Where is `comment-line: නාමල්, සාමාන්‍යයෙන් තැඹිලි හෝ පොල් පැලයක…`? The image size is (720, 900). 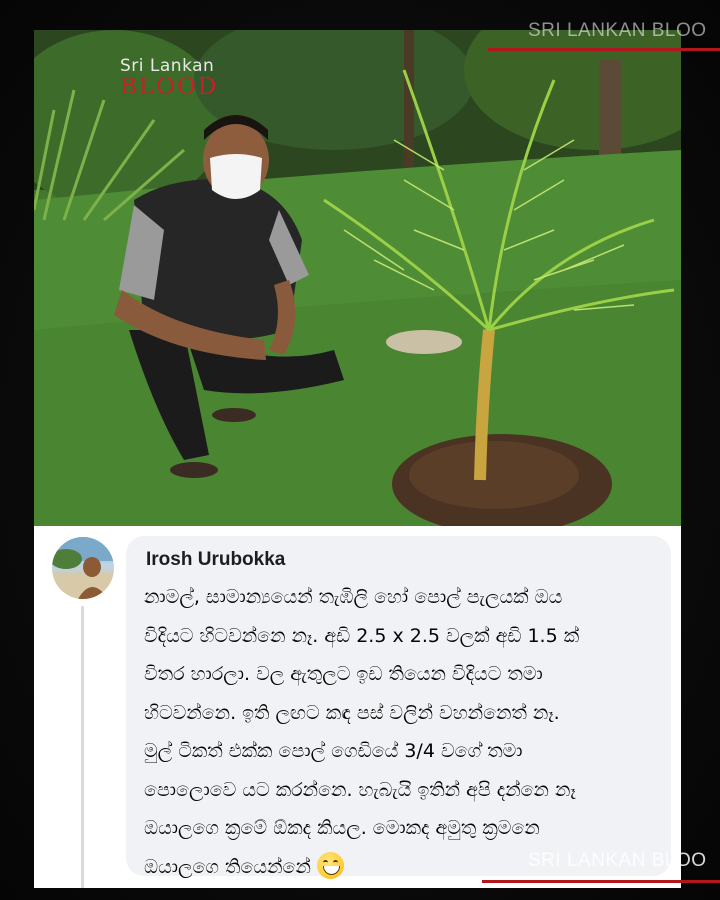 comment-line: නාමල්, සාමාන්‍යයෙන් තැඹිලි හෝ පොල් පැලයක… is located at coordinates (353, 597).